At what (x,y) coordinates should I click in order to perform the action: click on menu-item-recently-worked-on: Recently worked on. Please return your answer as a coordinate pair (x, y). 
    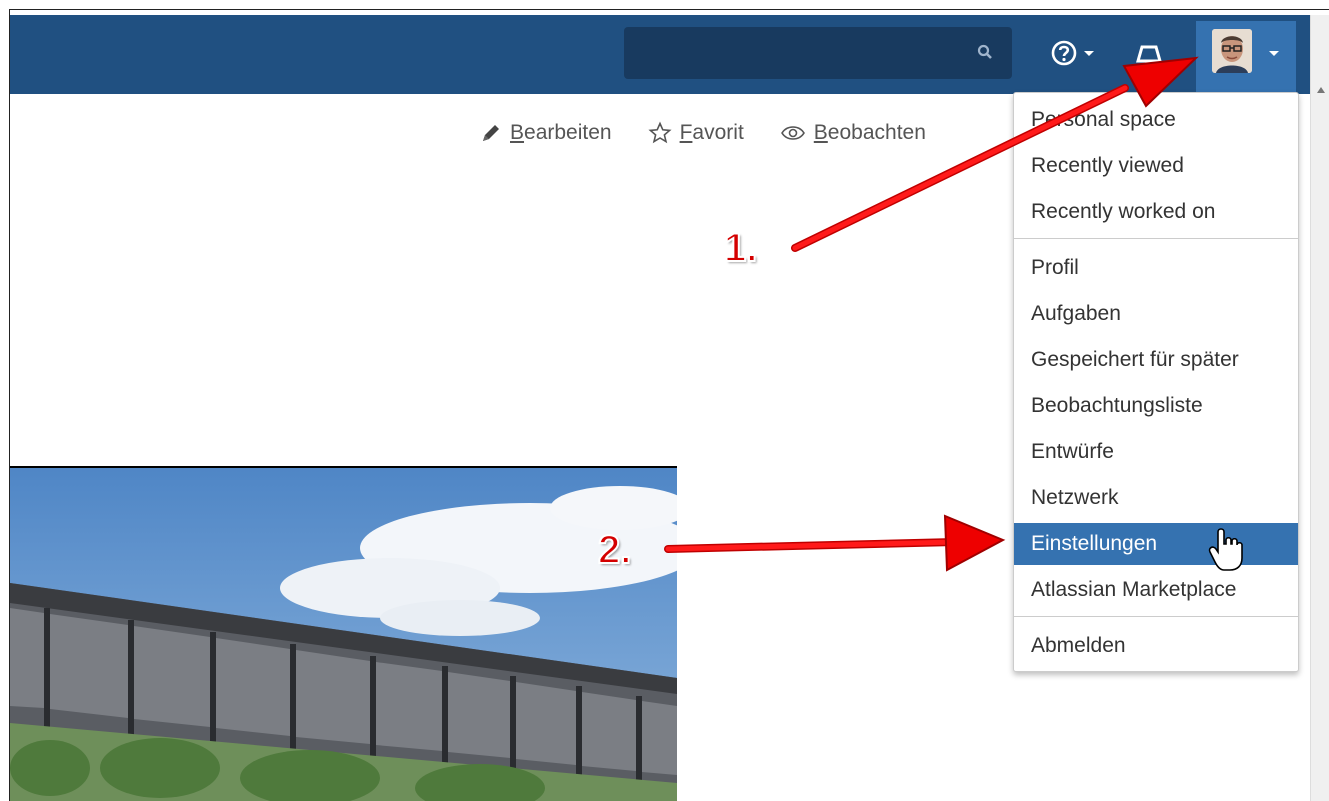
    Looking at the image, I should click on (1156, 212).